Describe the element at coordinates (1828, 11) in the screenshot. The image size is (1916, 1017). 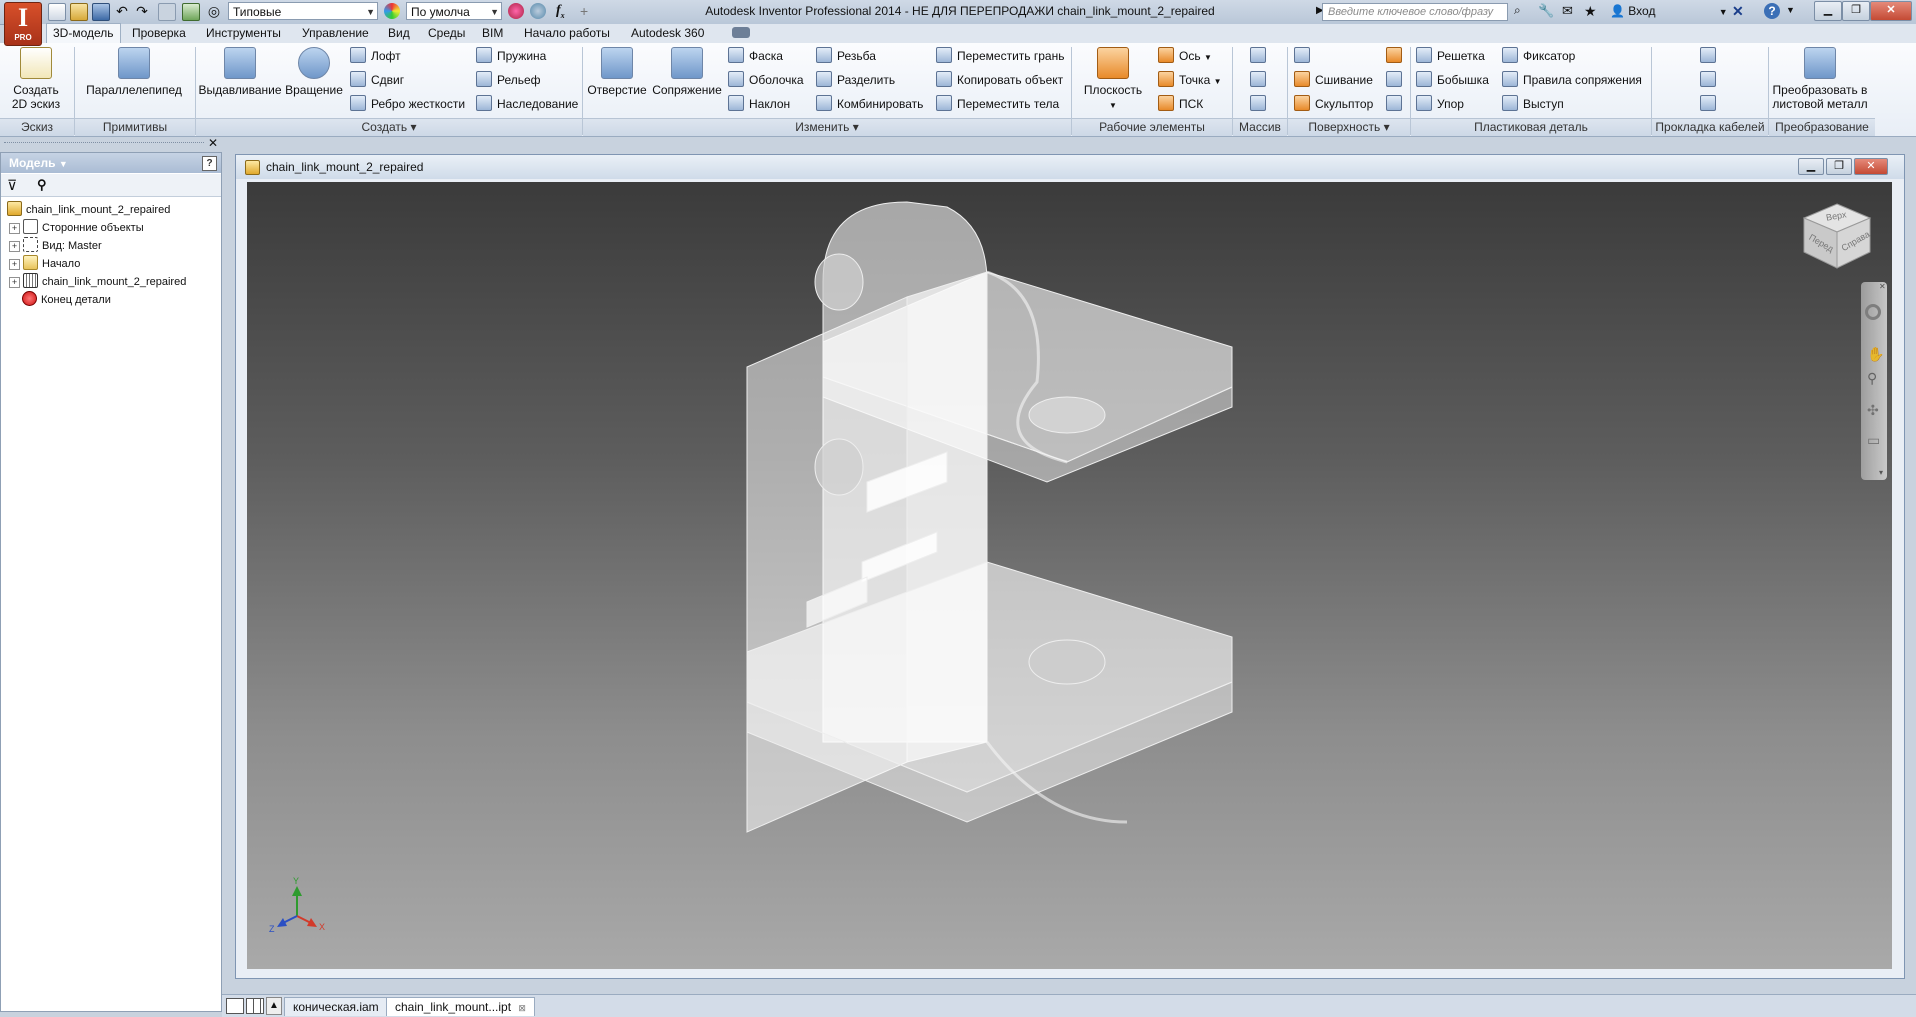
I see `minimize-button: ▁` at that location.